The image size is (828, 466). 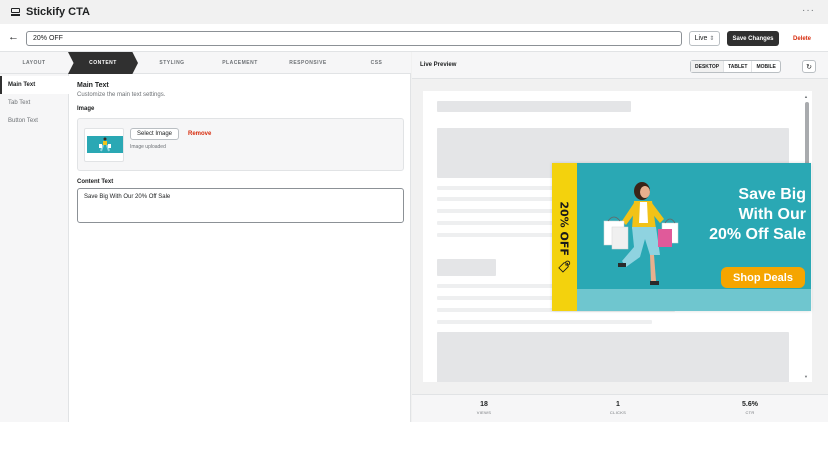 I want to click on device-toggle: DESKTOP TABLET MOBILE, so click(x=735, y=66).